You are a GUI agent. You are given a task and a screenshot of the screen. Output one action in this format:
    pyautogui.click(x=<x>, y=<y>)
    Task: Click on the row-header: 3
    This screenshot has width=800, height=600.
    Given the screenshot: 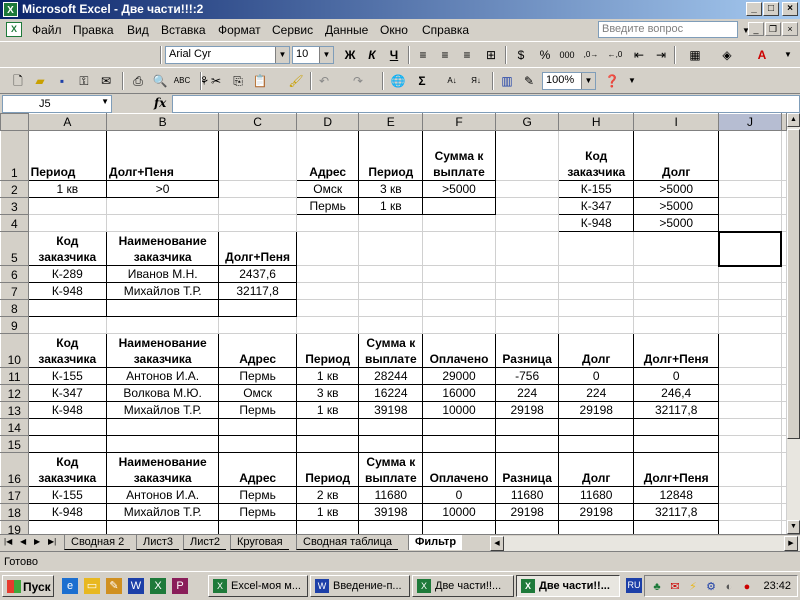 What is the action you would take?
    pyautogui.click(x=14, y=206)
    